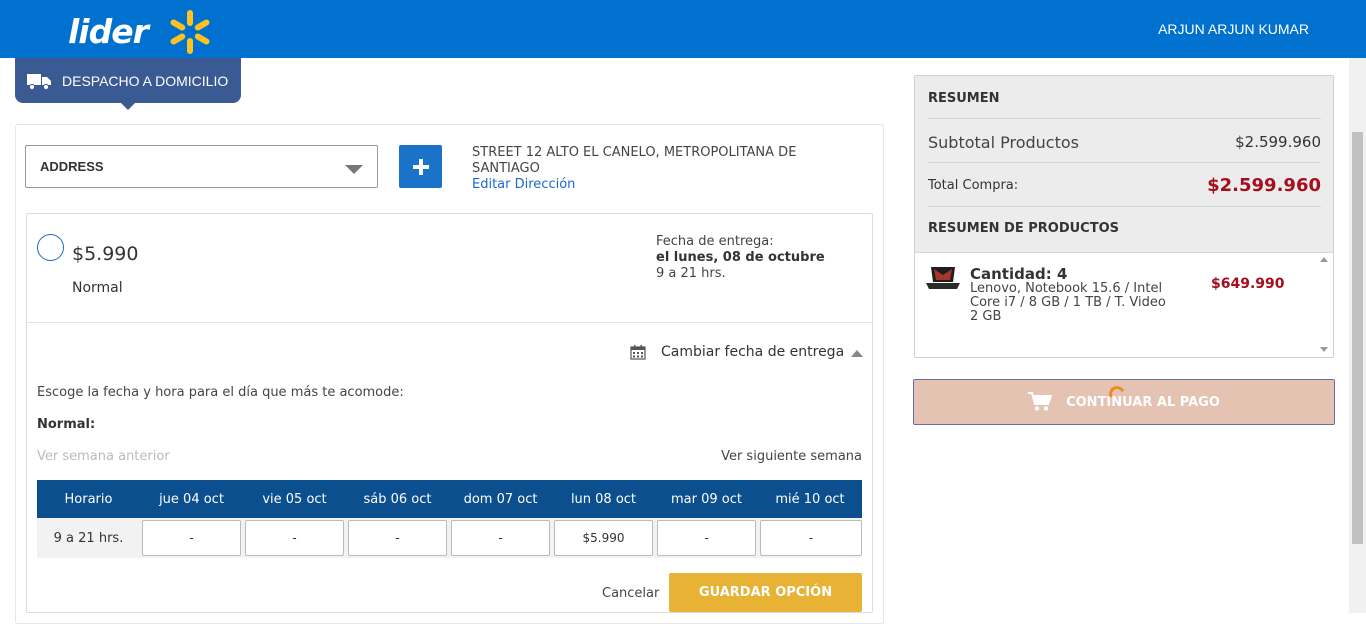  I want to click on delivery-date-label: Fecha de entrega:, so click(715, 241).